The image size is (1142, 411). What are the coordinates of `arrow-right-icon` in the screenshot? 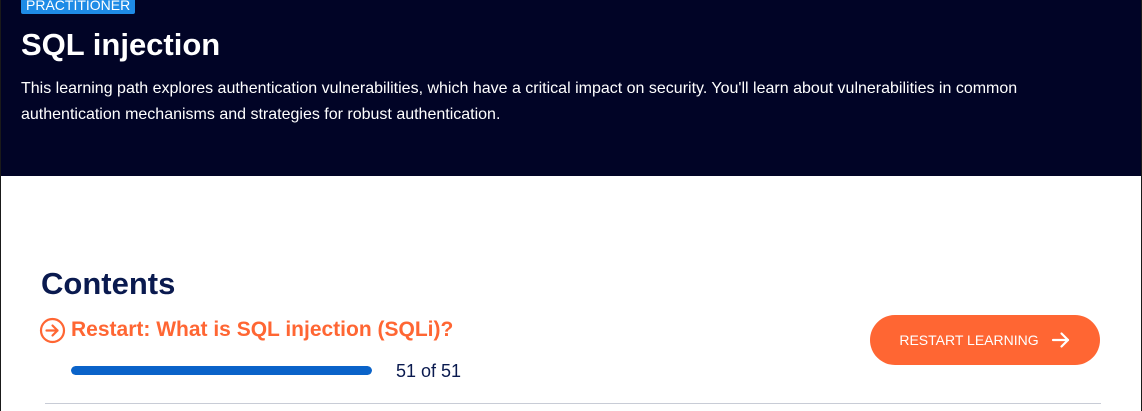 It's located at (1061, 340).